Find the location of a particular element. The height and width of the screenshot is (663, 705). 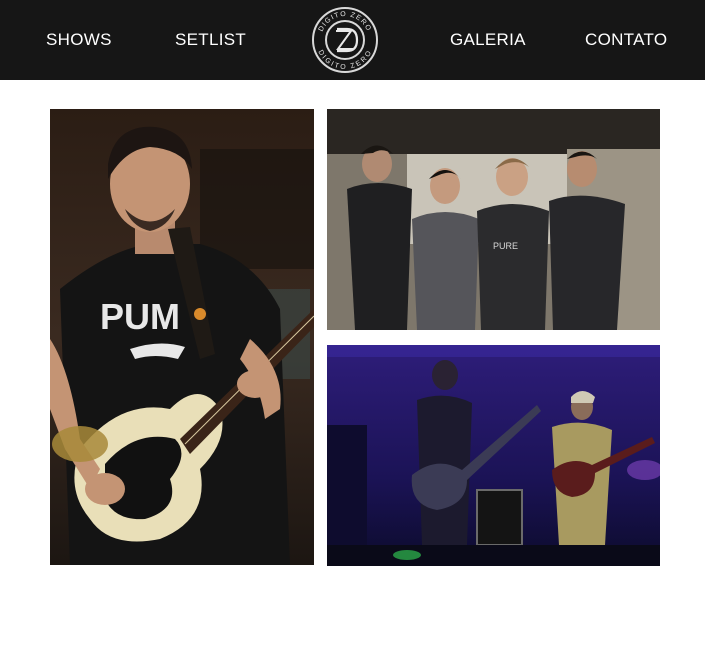

svg-text: PURE is located at coordinates (505, 246).